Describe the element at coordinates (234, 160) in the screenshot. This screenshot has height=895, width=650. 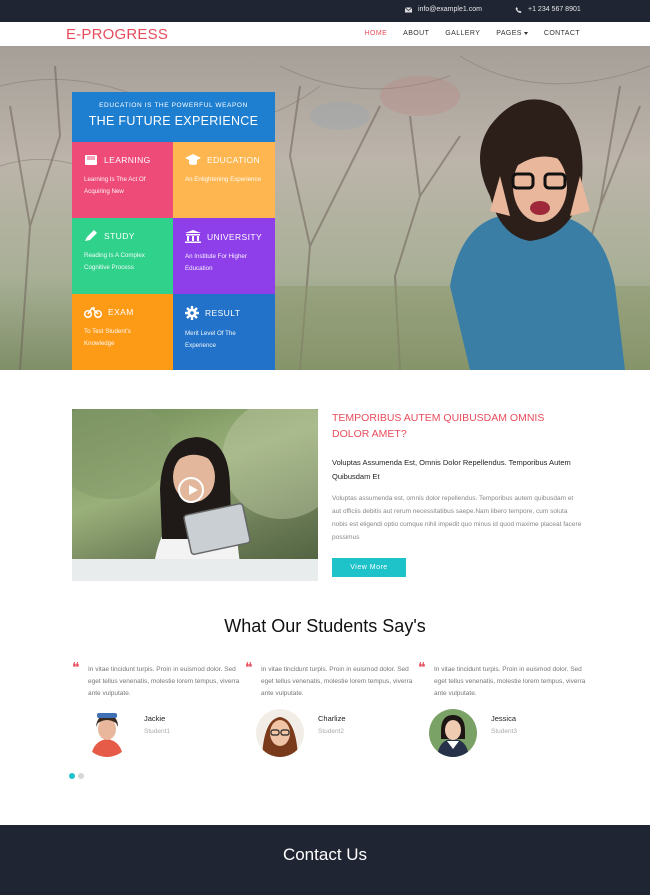
I see `tile-education-title: EDUCATION` at that location.